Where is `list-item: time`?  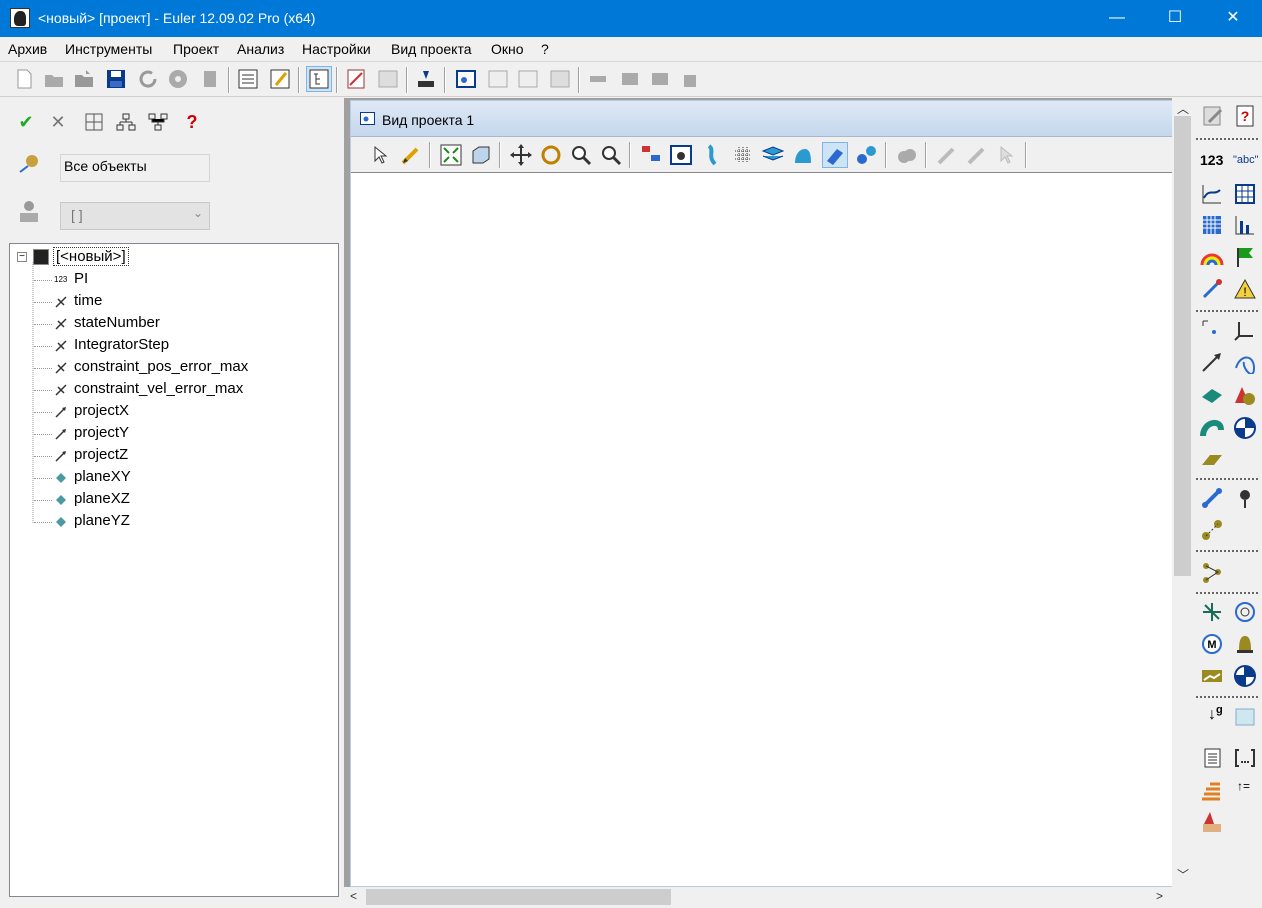
list-item: time is located at coordinates (160, 302).